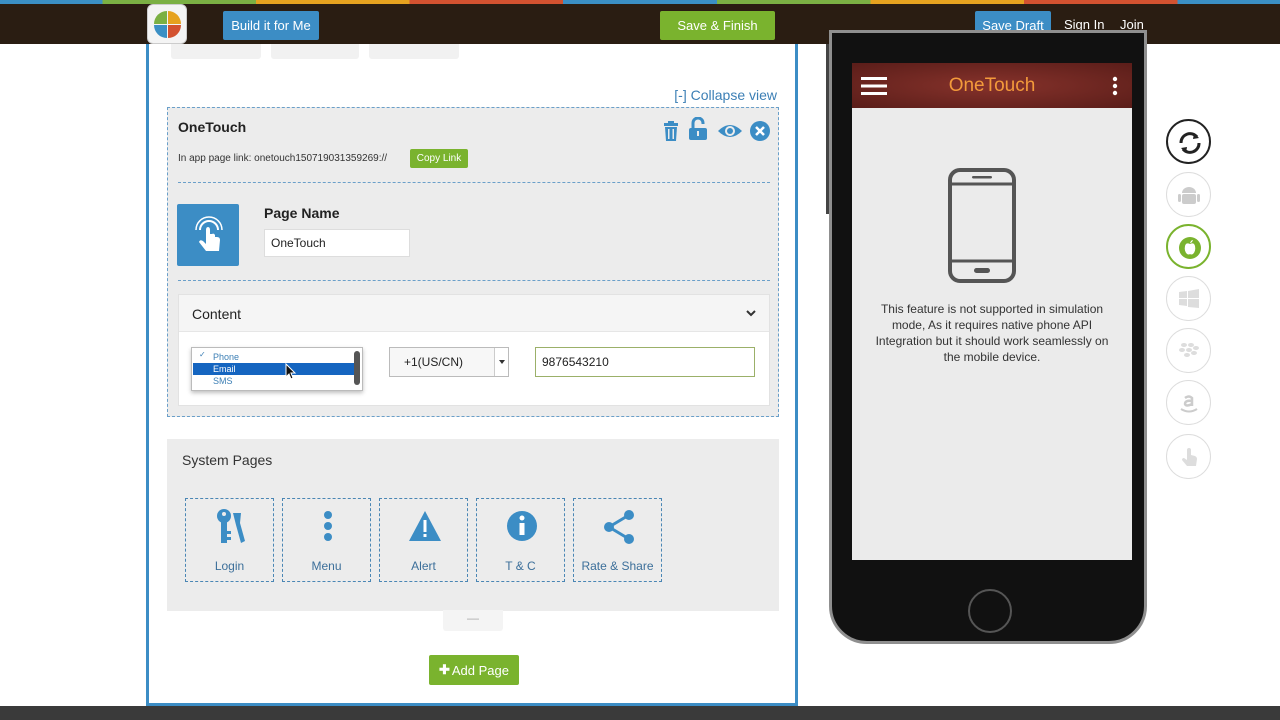  Describe the element at coordinates (473, 620) in the screenshot. I see `drag-handle: —` at that location.